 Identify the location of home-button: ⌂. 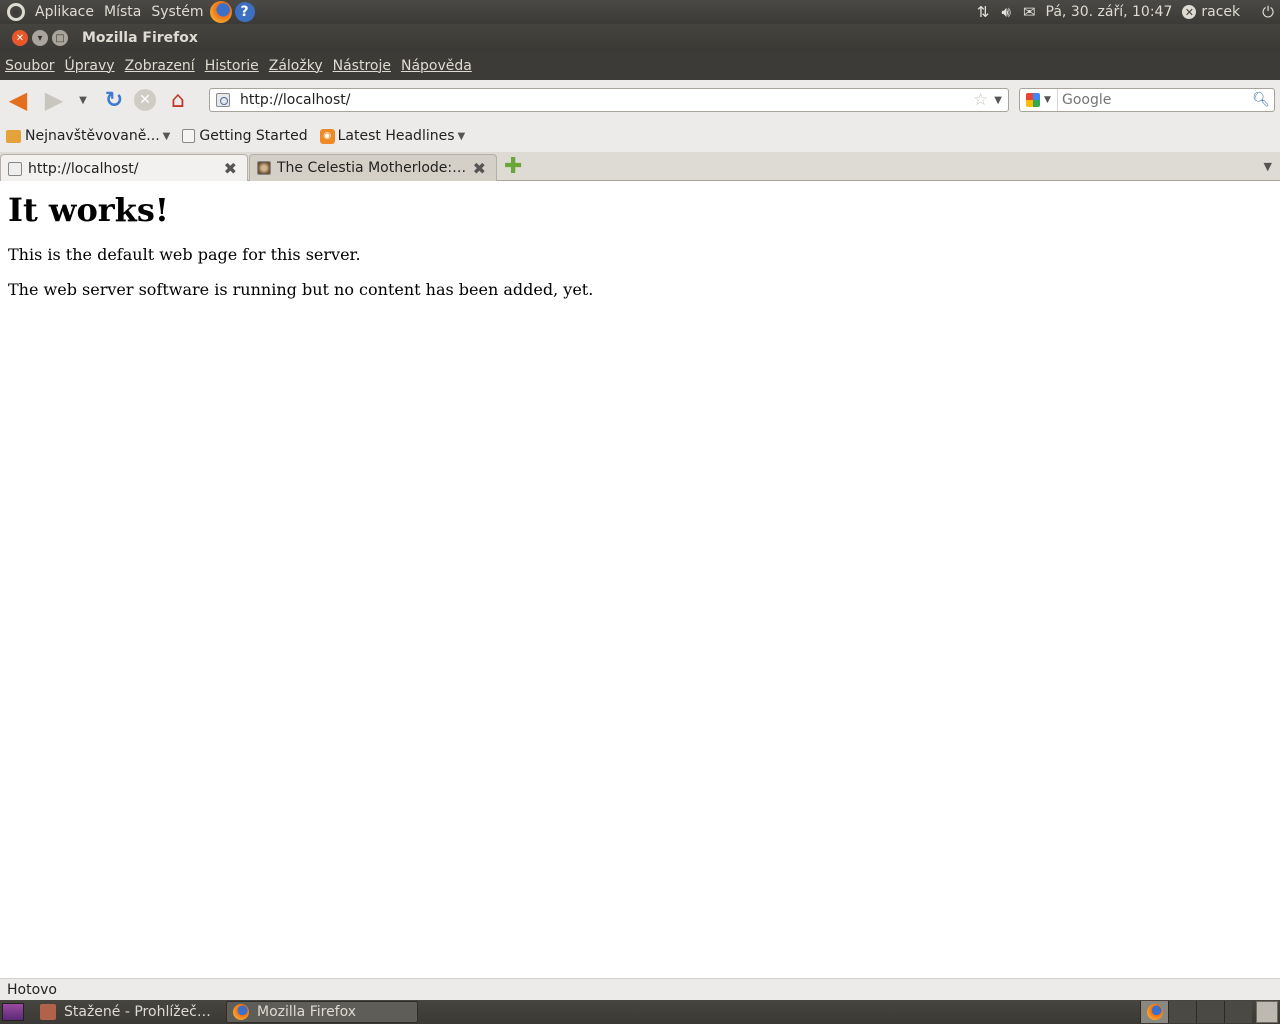
(178, 100).